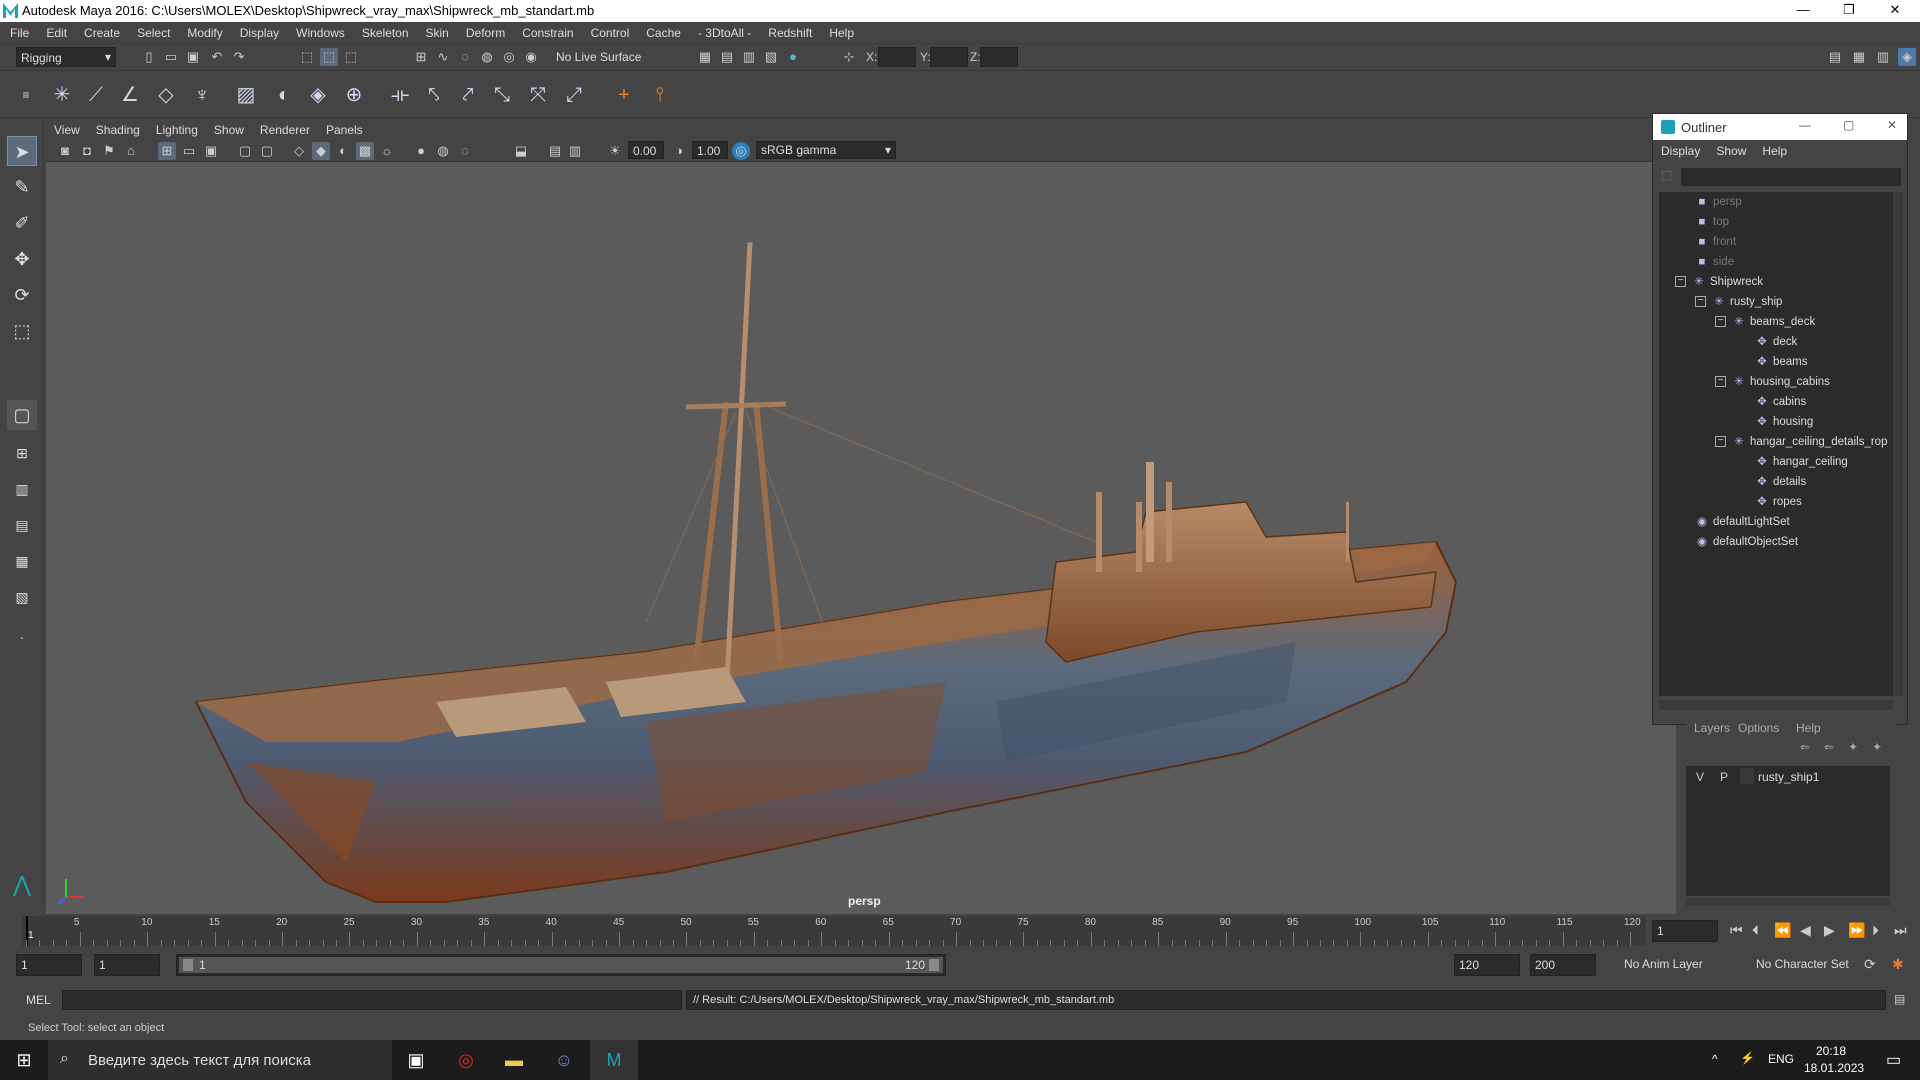 Image resolution: width=1920 pixels, height=1080 pixels. What do you see at coordinates (1812, 965) in the screenshot?
I see `character-set-dropdown: No Character Set` at bounding box center [1812, 965].